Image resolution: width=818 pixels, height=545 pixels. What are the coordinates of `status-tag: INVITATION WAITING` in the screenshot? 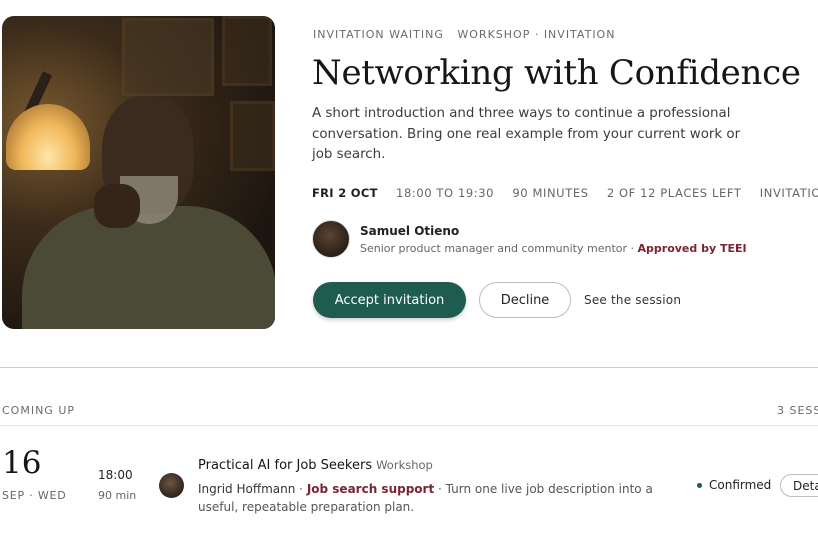 It's located at (378, 34).